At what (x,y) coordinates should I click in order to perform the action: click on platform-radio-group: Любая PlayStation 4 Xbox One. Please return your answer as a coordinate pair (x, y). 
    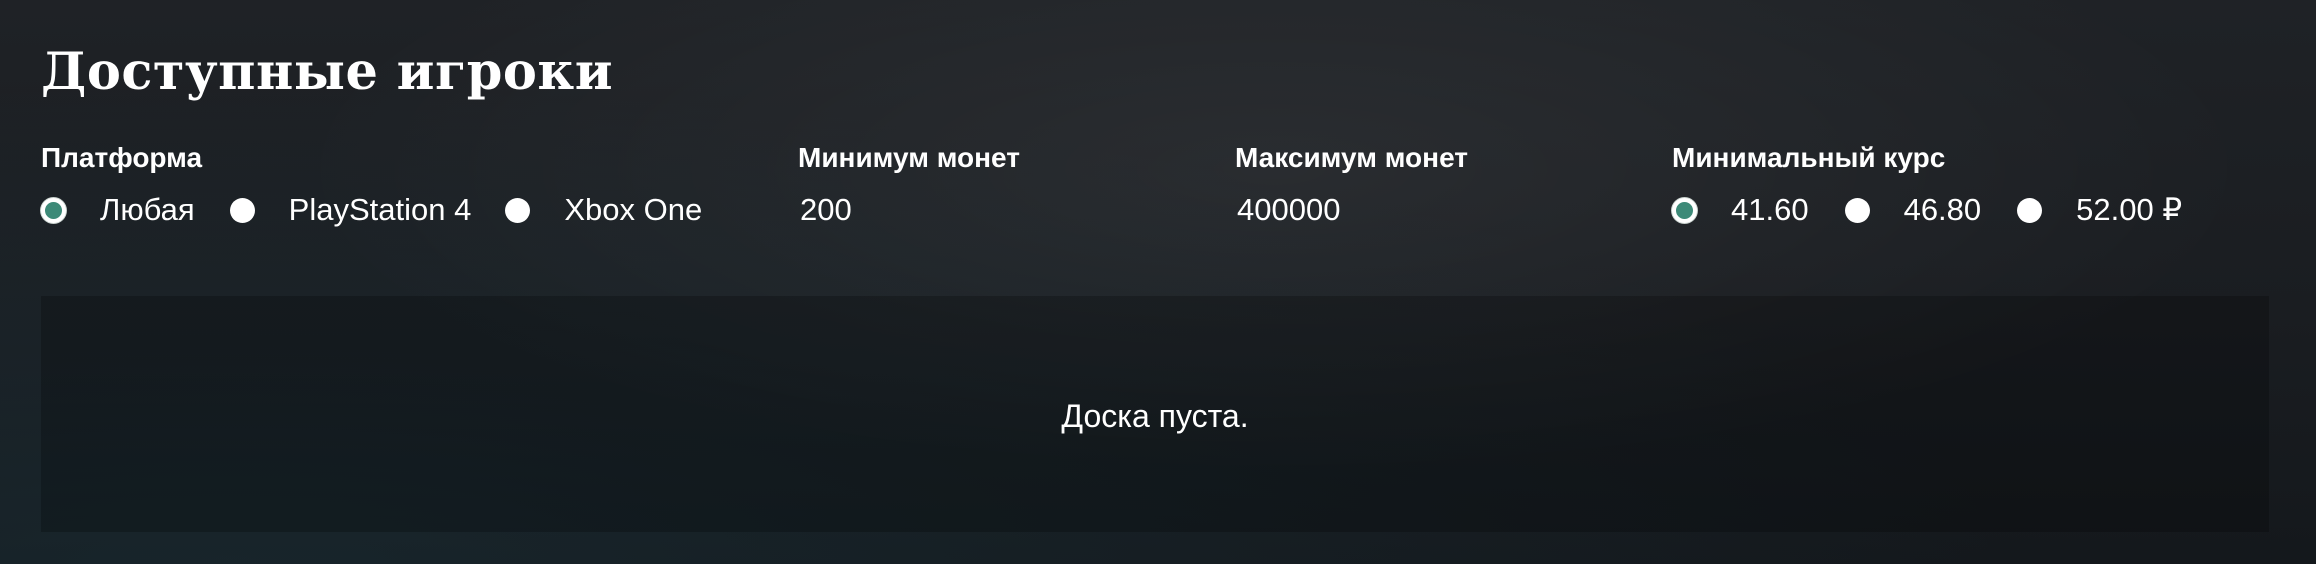
    Looking at the image, I should click on (371, 210).